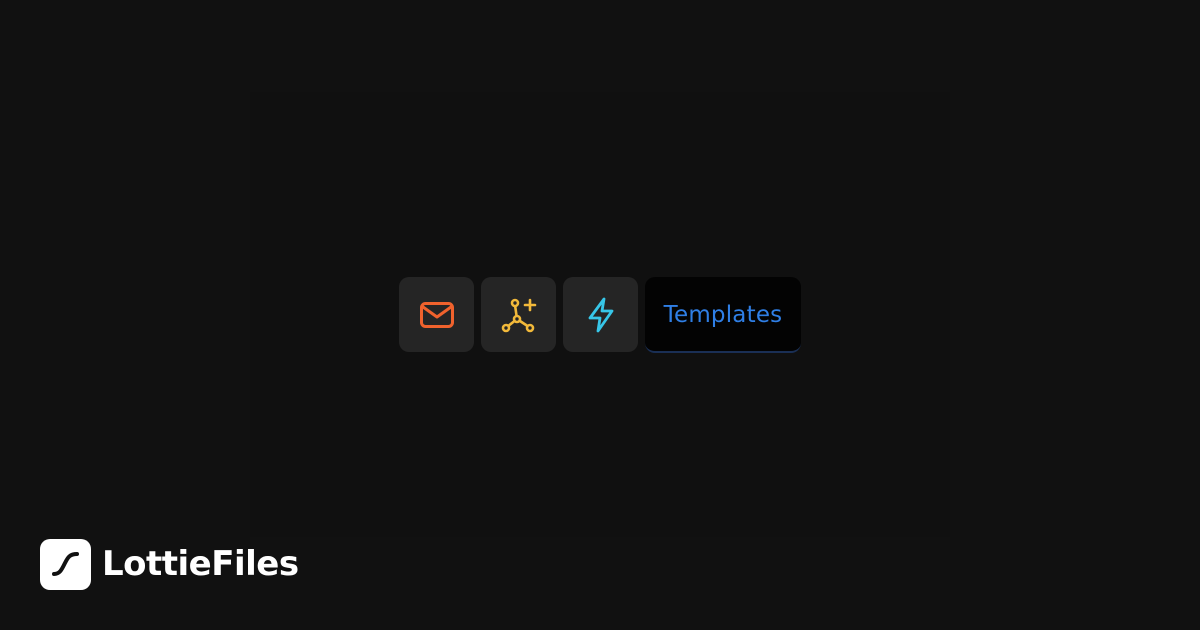  I want to click on lightning-button, so click(600, 314).